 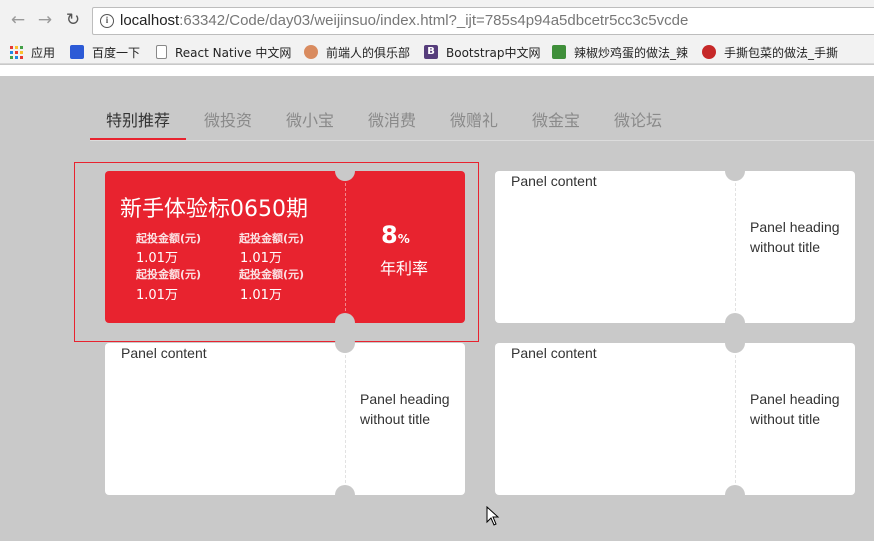 What do you see at coordinates (431, 52) in the screenshot?
I see `bootstrap-icon: B` at bounding box center [431, 52].